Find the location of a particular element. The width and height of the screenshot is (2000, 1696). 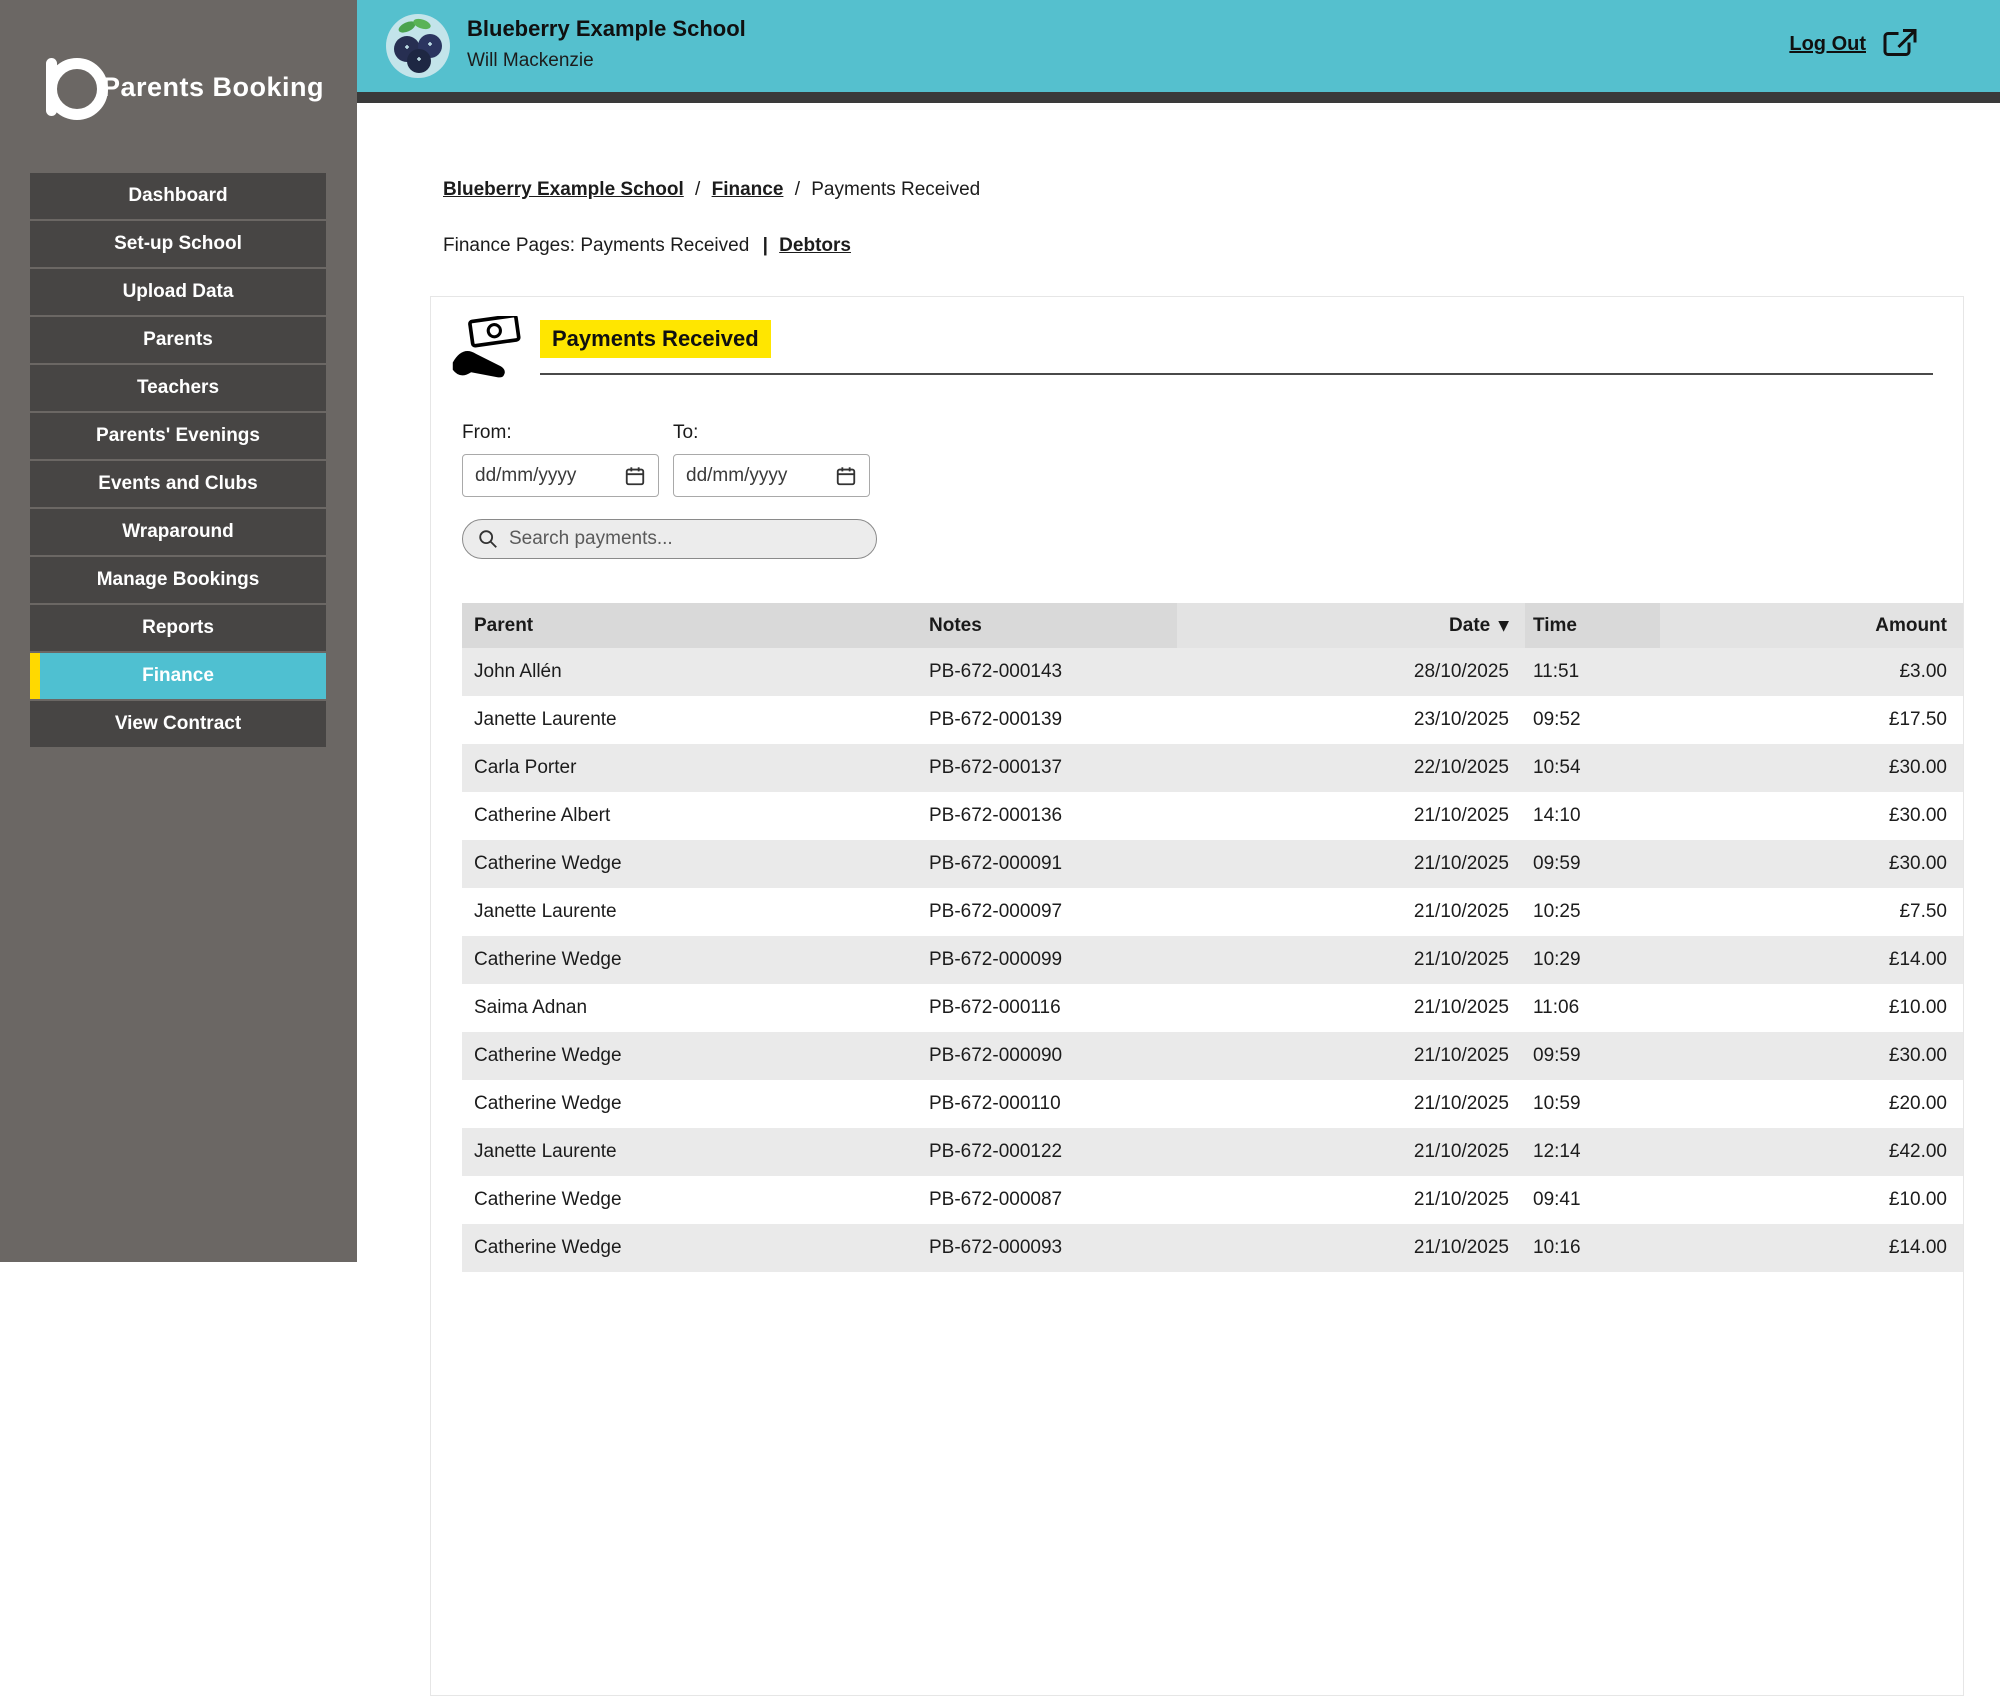

from-date-group: From: dd/mm/yyyy is located at coordinates (560, 459).